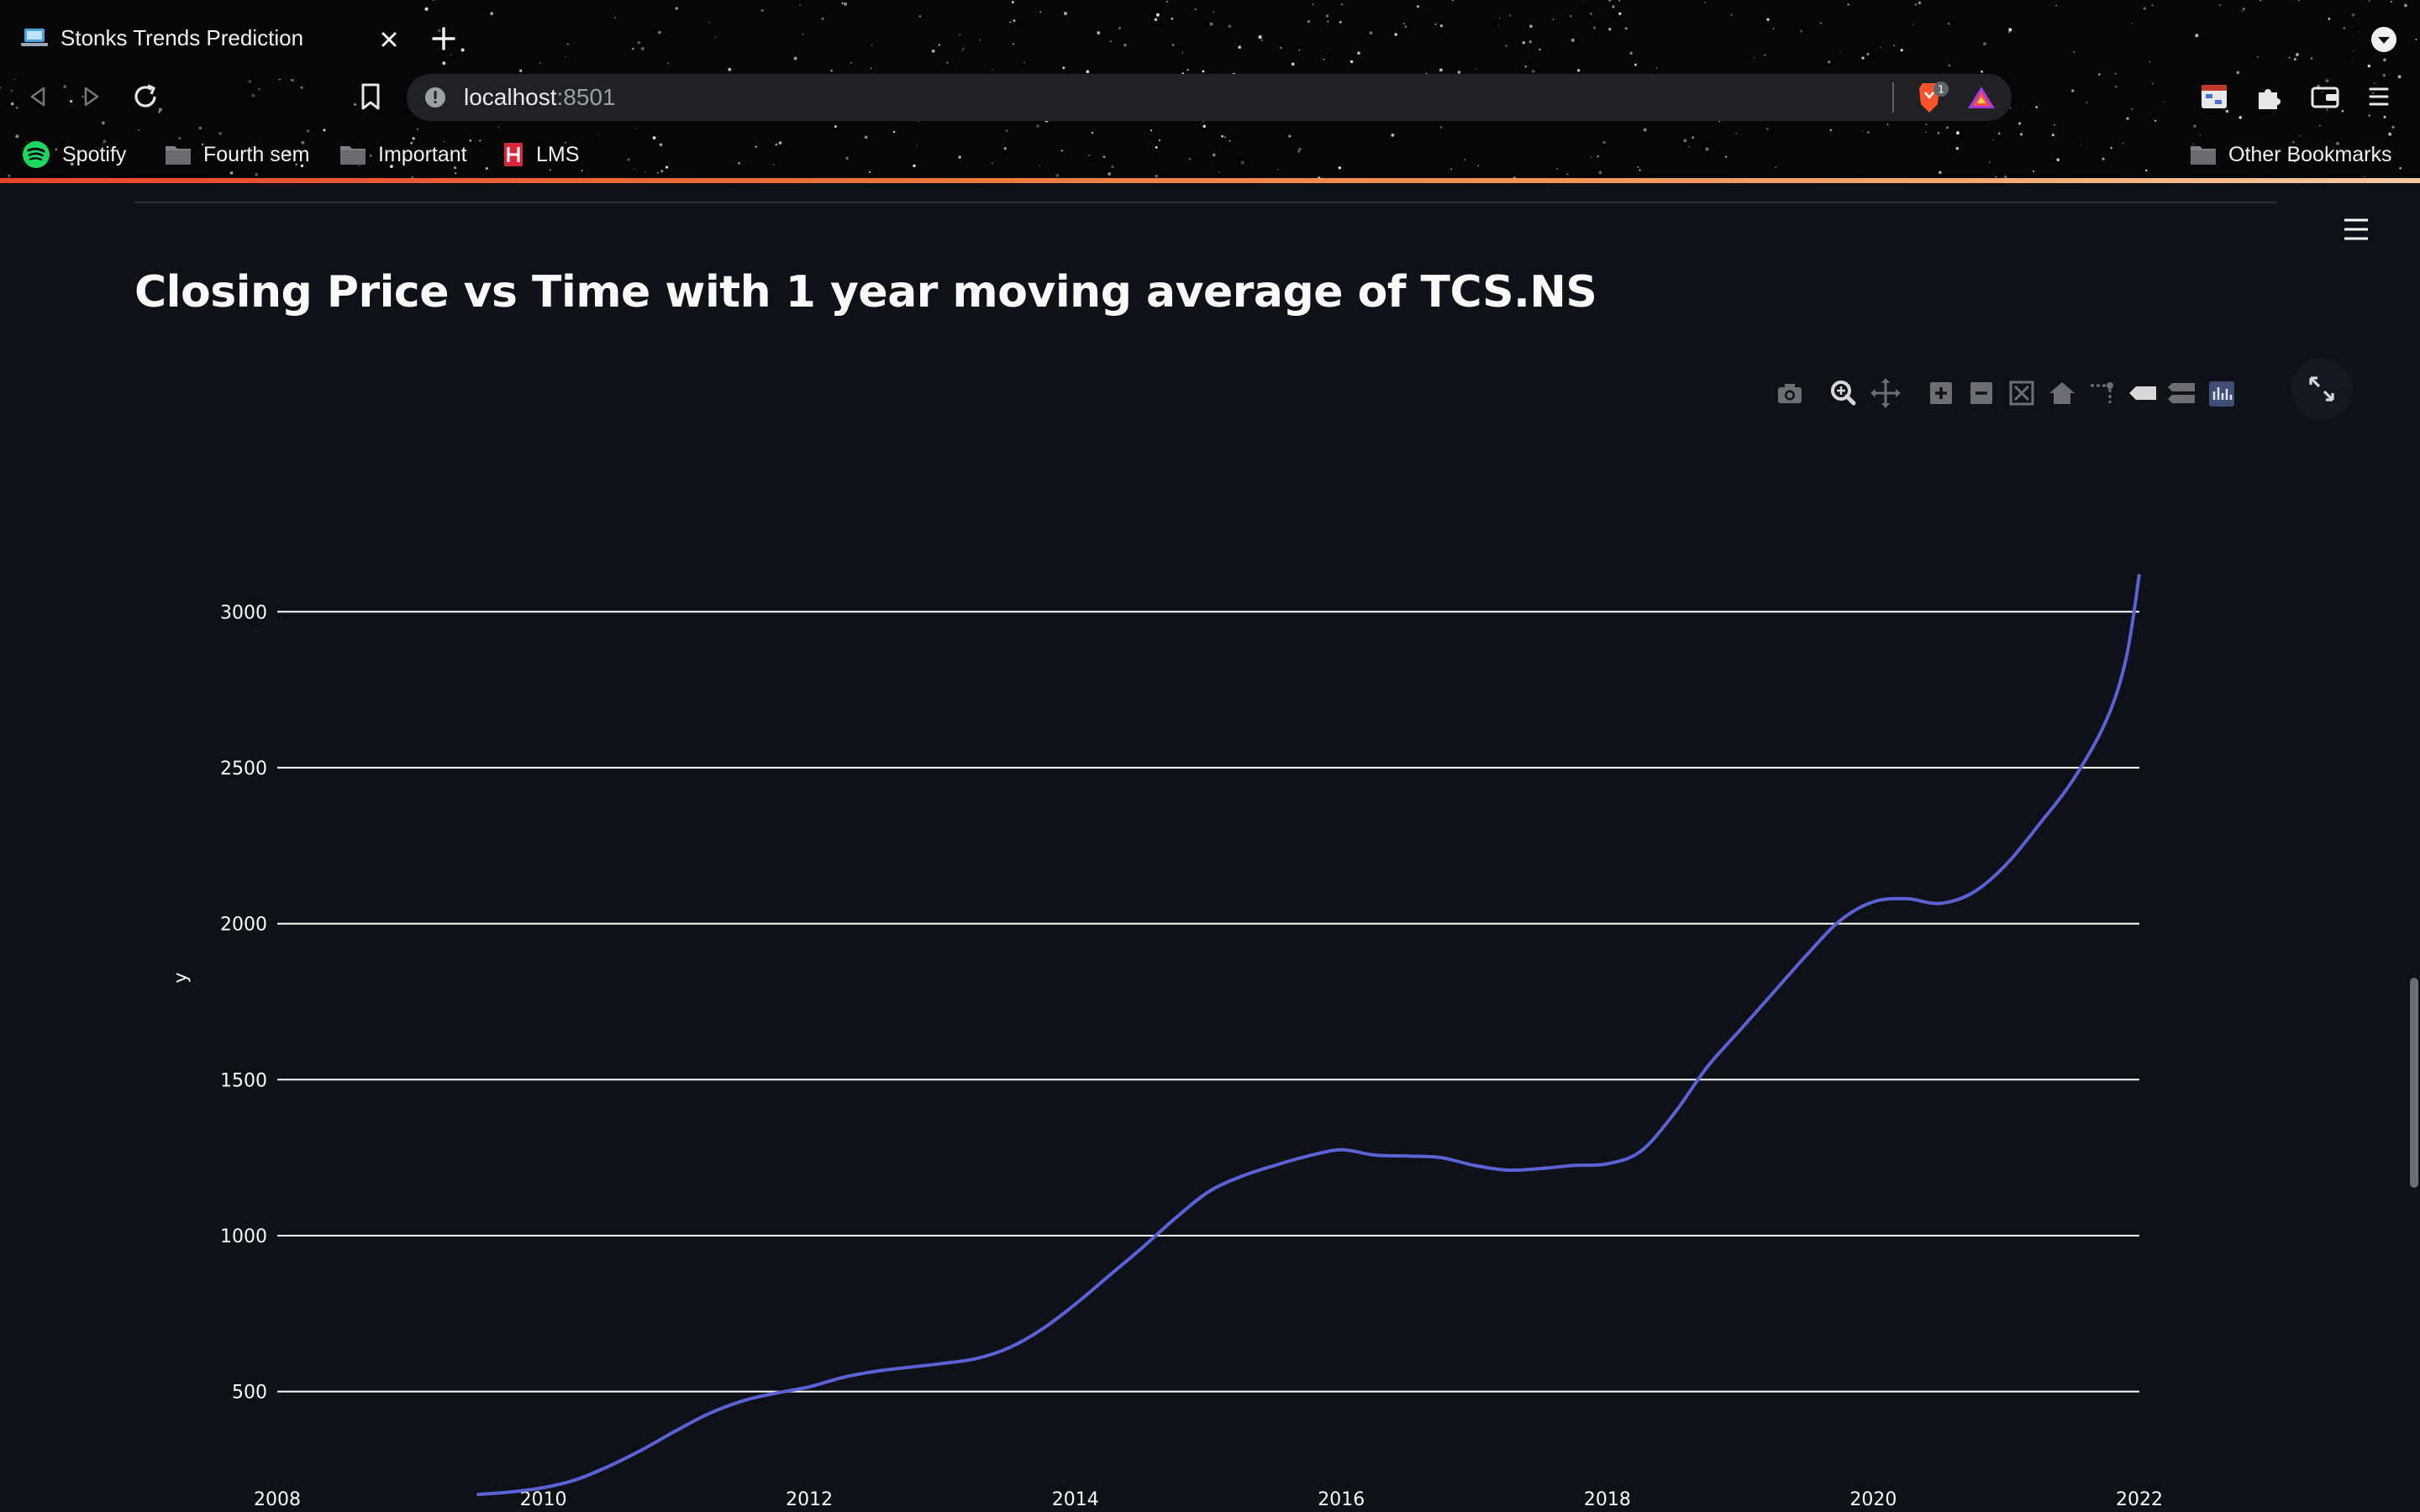 The width and height of the screenshot is (2420, 1512). What do you see at coordinates (237, 154) in the screenshot?
I see `bookmark-fourth-sem: Fourth sem` at bounding box center [237, 154].